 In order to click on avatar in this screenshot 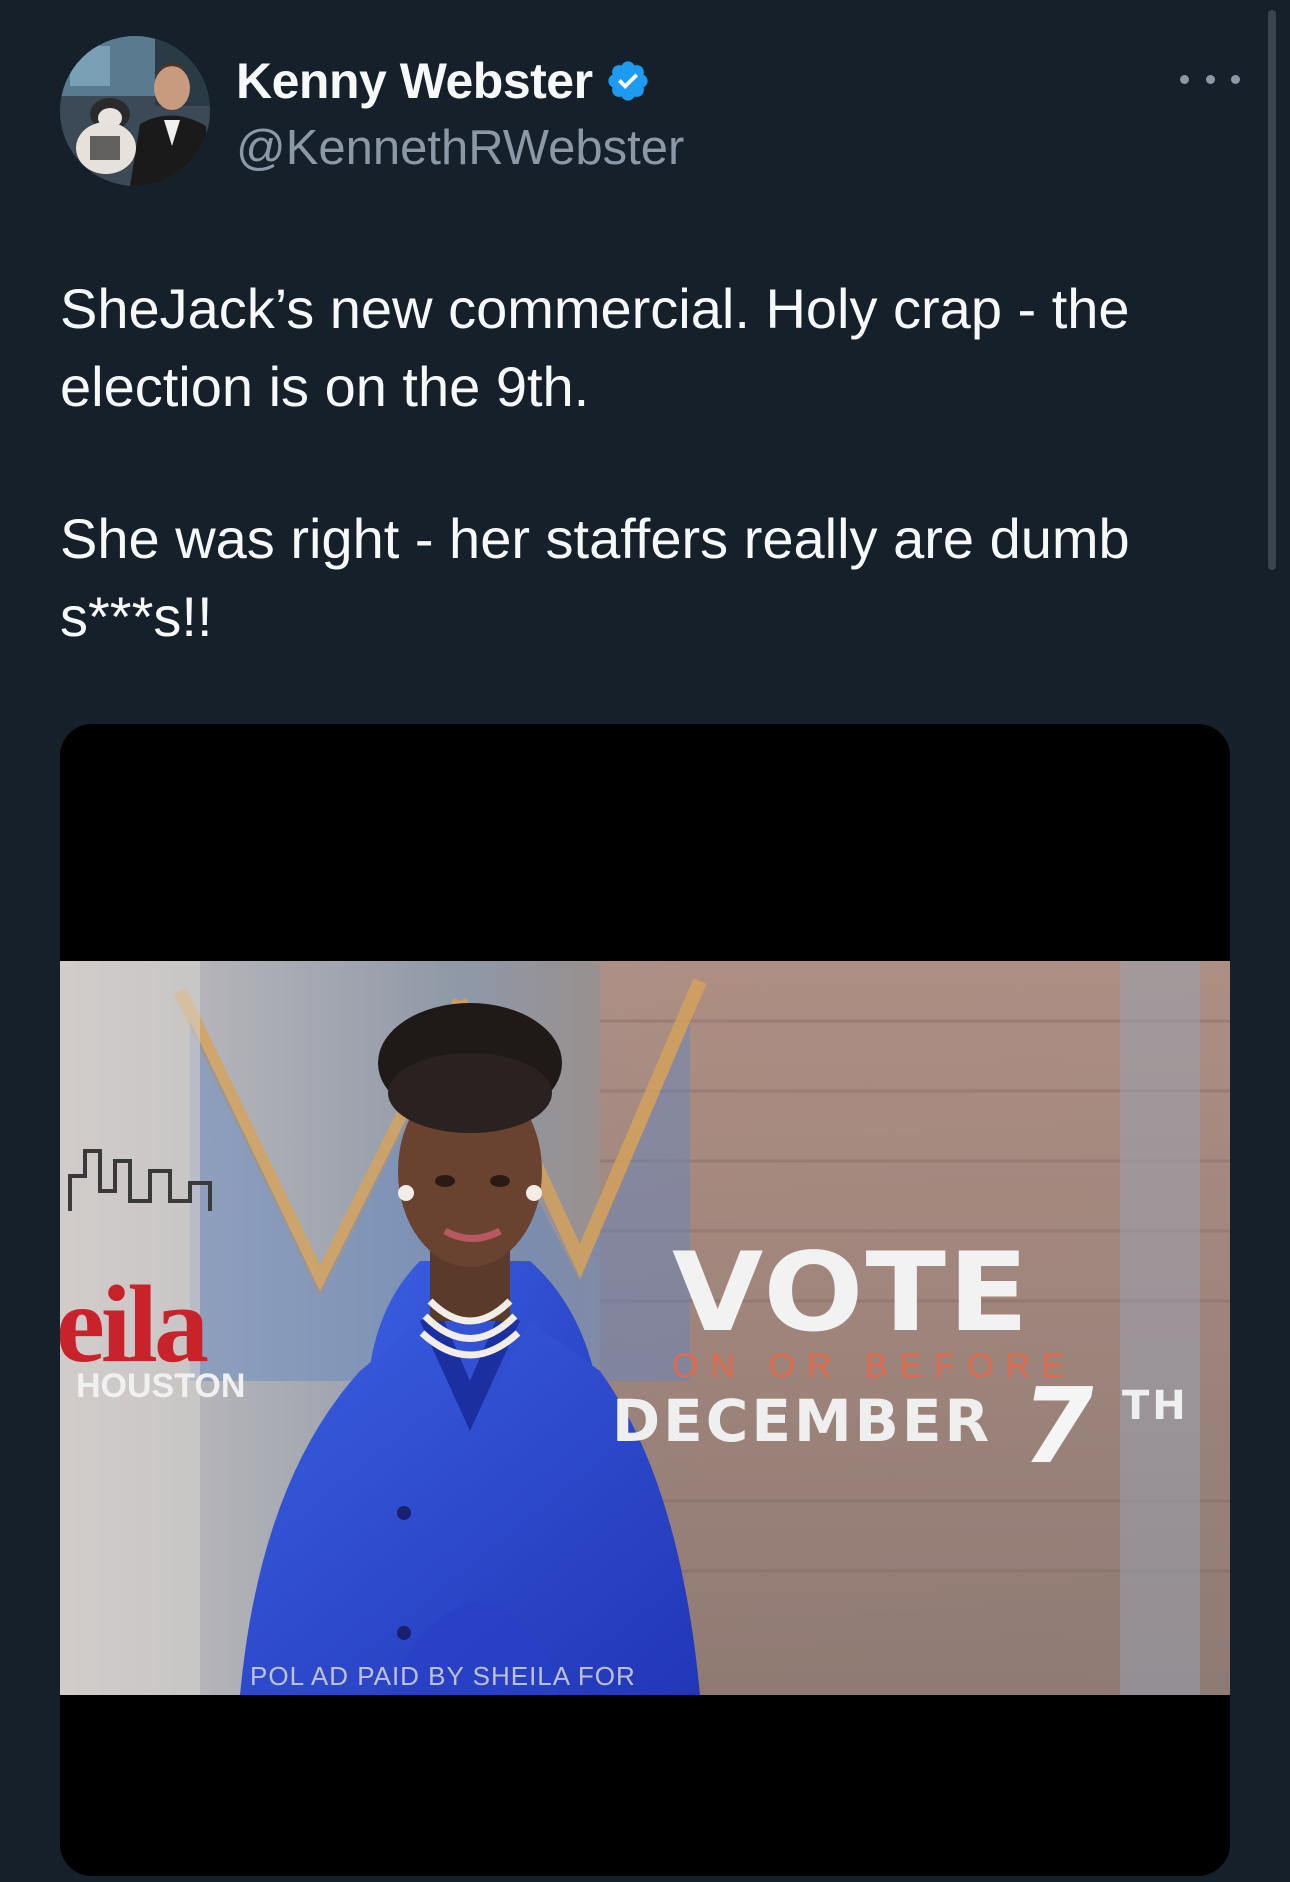, I will do `click(135, 111)`.